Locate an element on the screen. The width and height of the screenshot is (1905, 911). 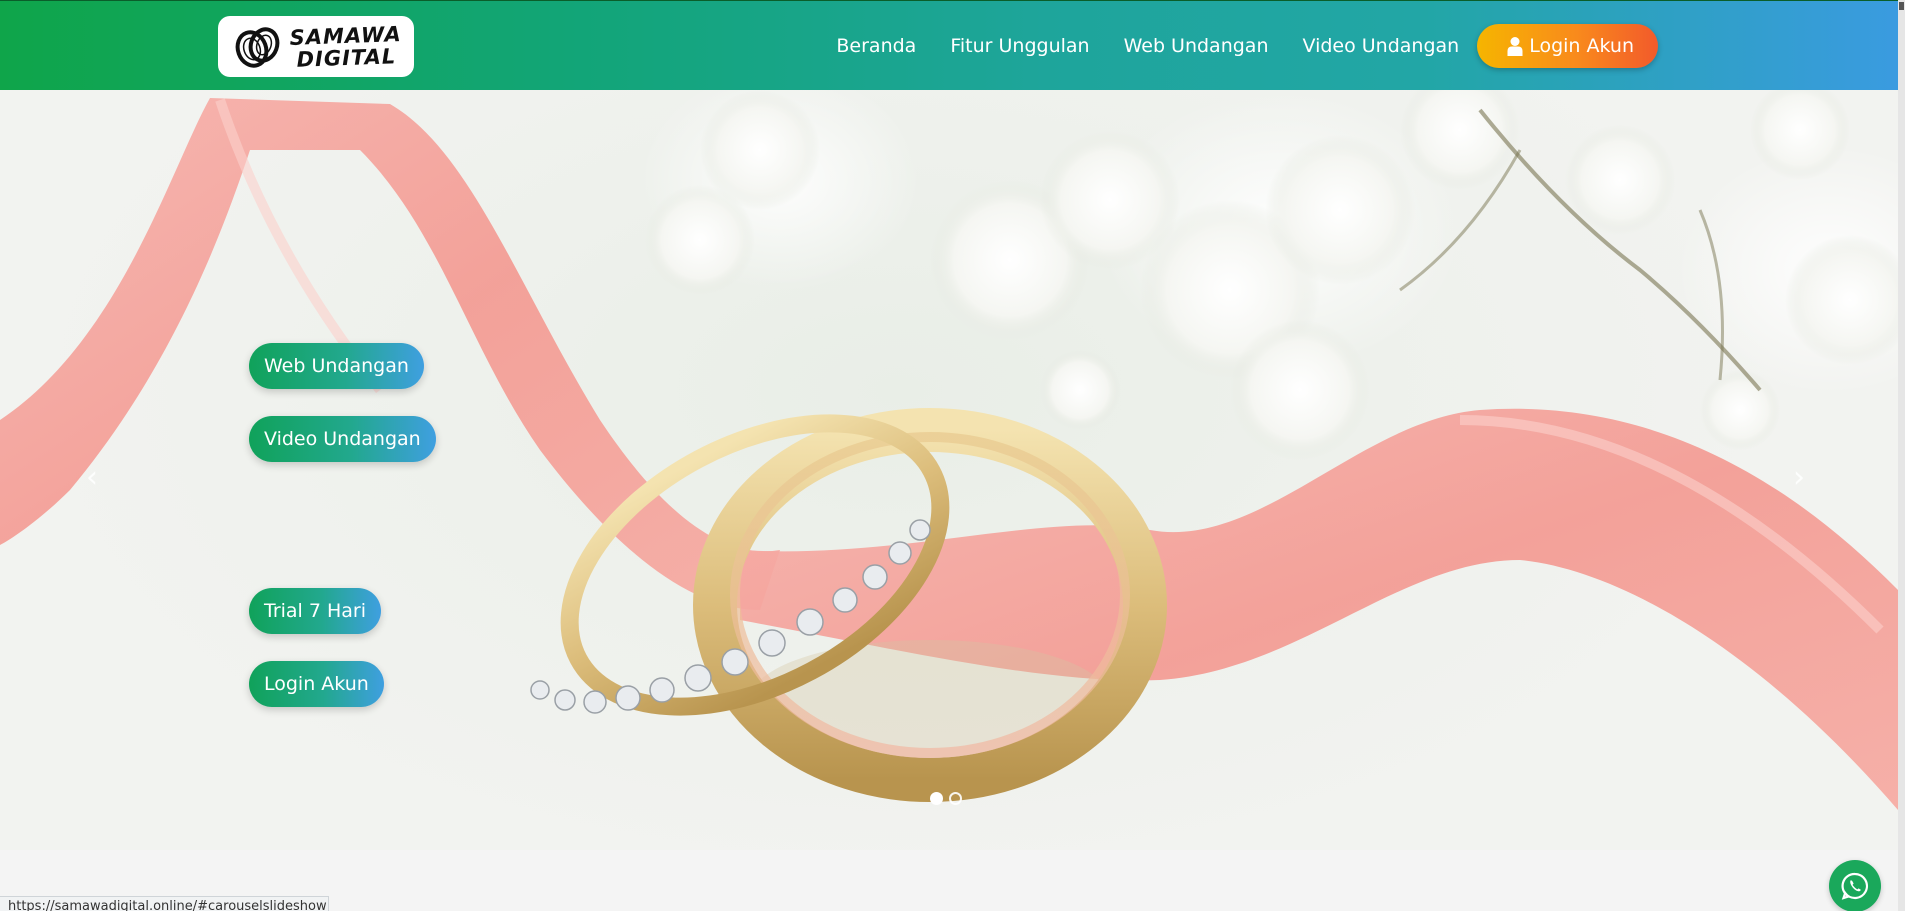
nav-fitur-unggulan: Fitur Unggulan is located at coordinates (1019, 46).